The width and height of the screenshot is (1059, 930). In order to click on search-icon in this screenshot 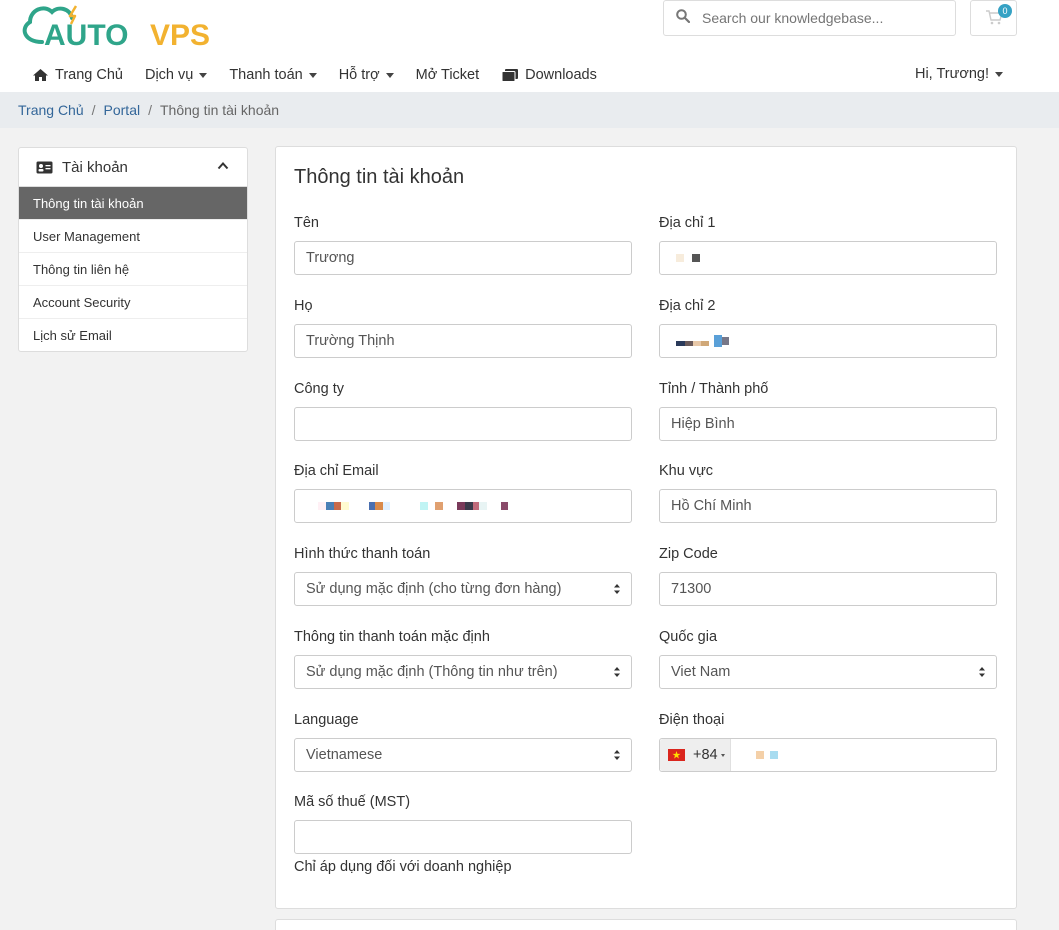, I will do `click(683, 18)`.